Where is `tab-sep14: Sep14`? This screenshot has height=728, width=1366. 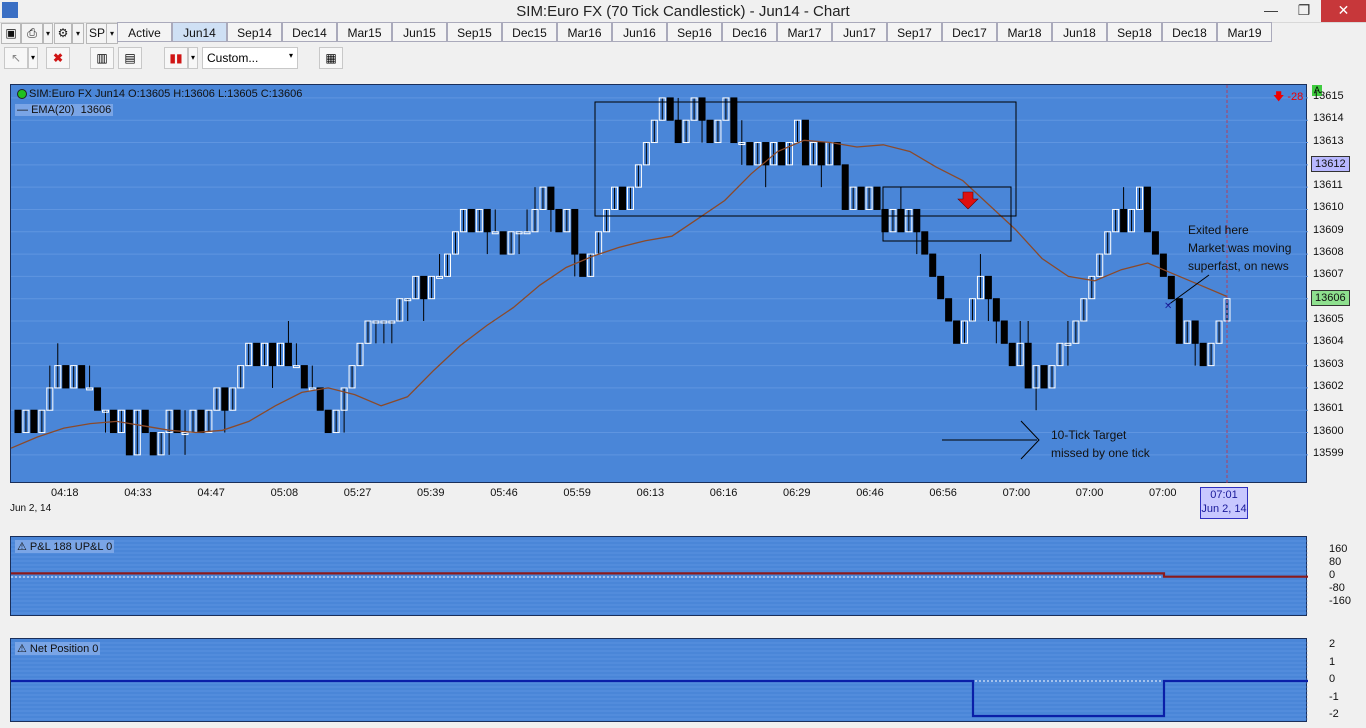
tab-sep14: Sep14 is located at coordinates (254, 32).